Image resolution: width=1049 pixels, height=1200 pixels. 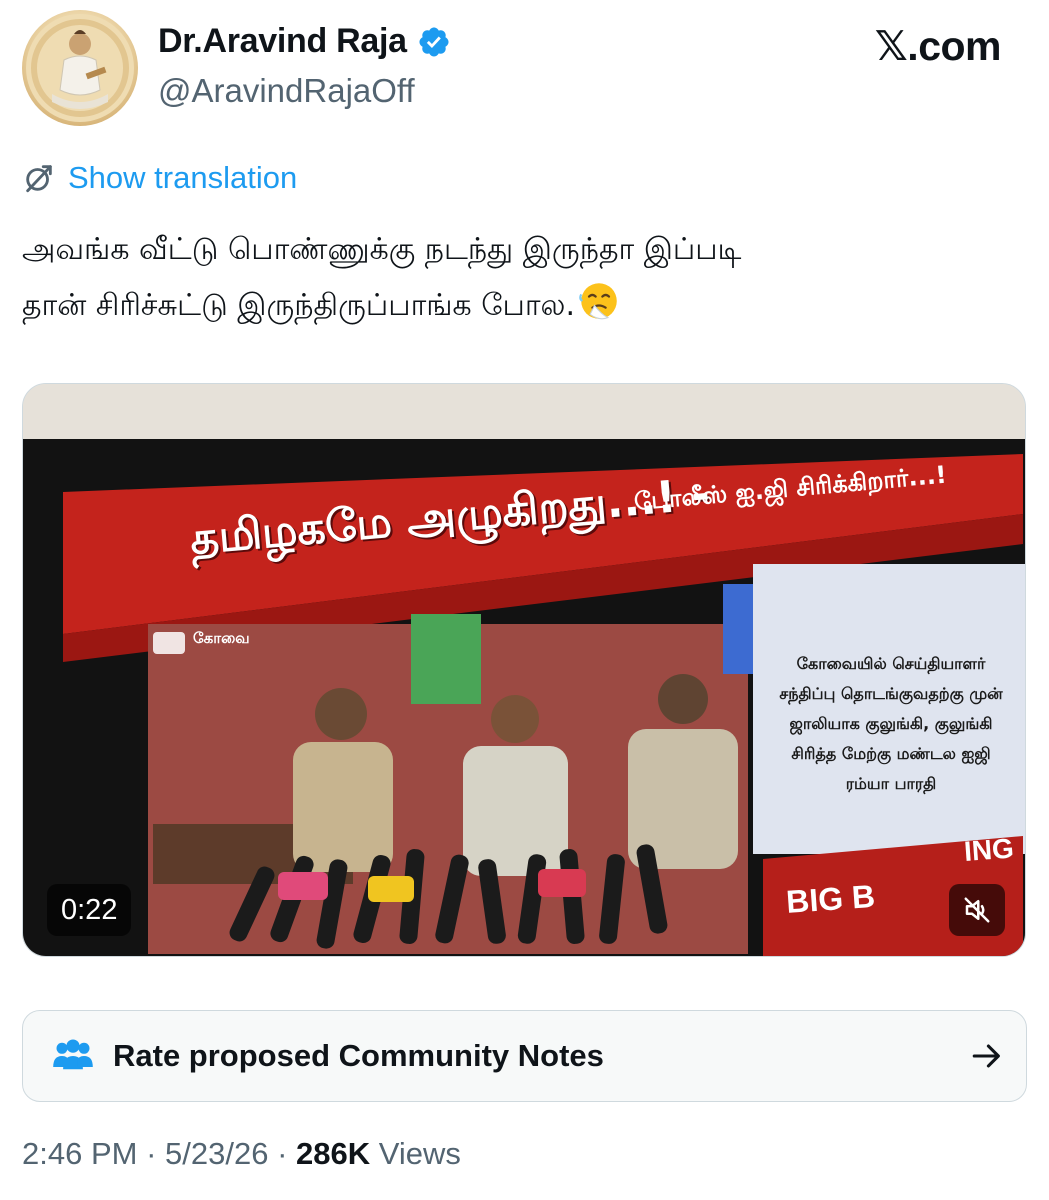 I want to click on translate-icon, so click(x=39, y=179).